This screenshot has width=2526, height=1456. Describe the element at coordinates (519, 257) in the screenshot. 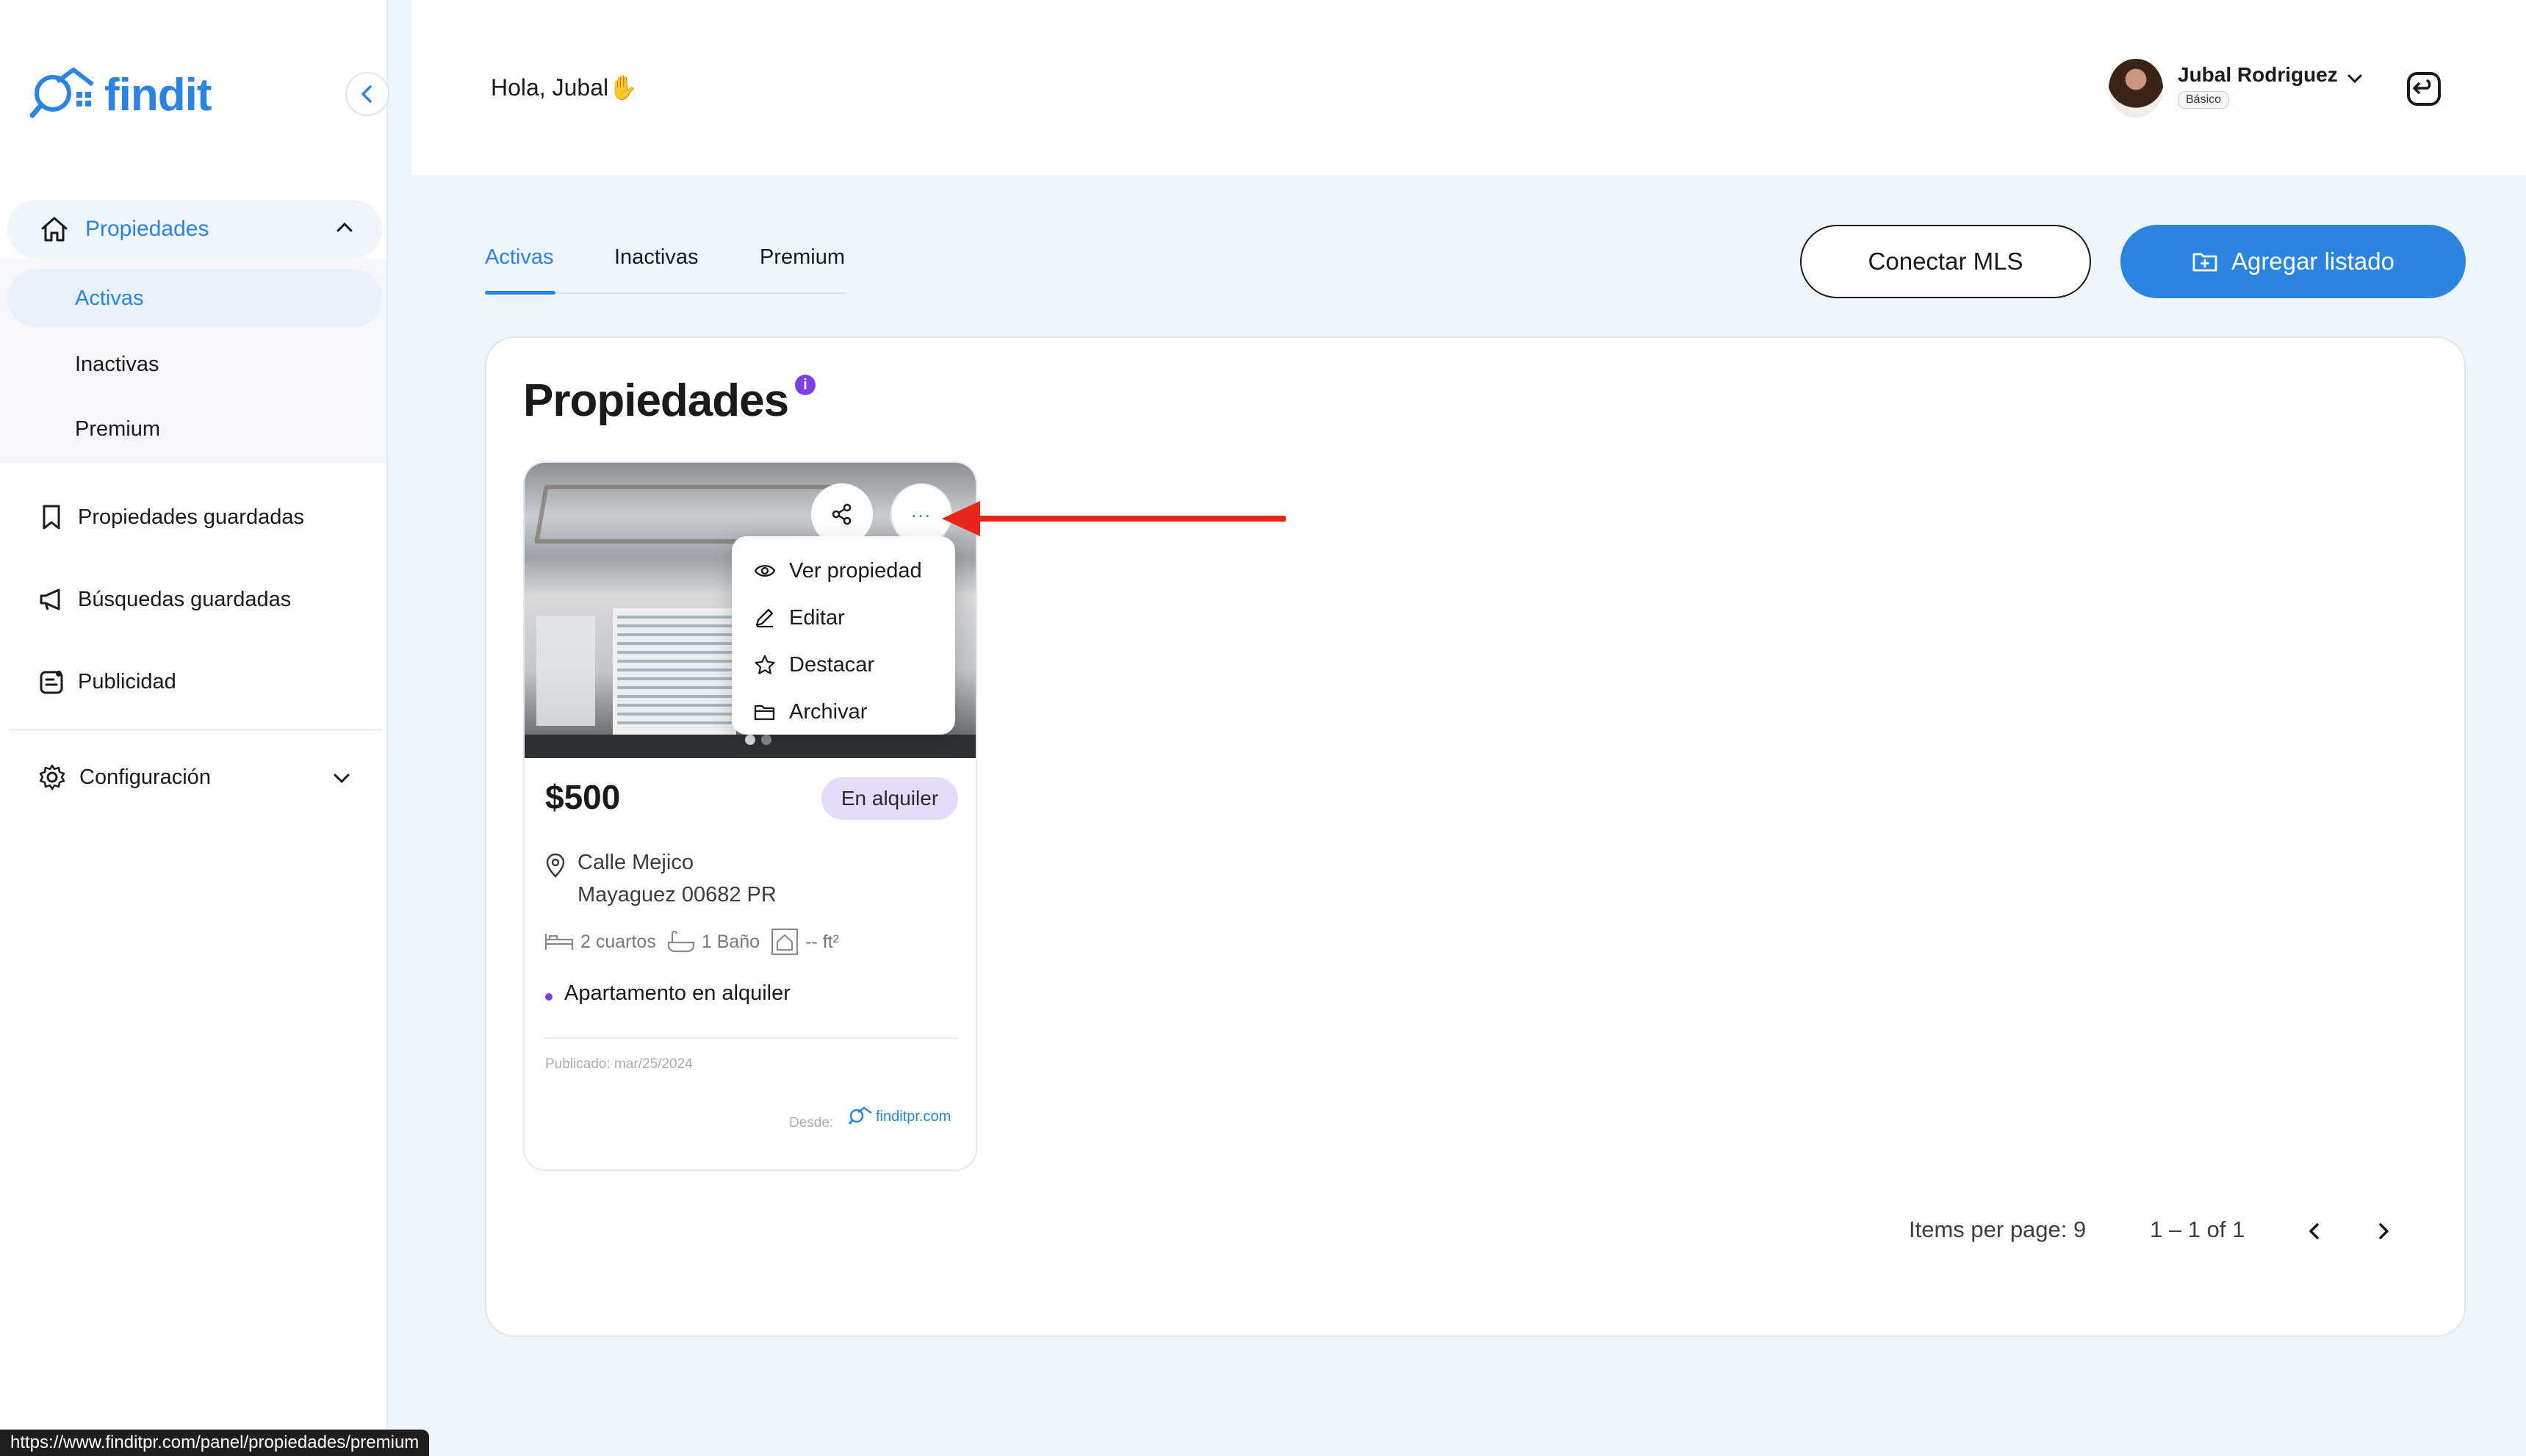

I see `tab-activas: Activas` at that location.